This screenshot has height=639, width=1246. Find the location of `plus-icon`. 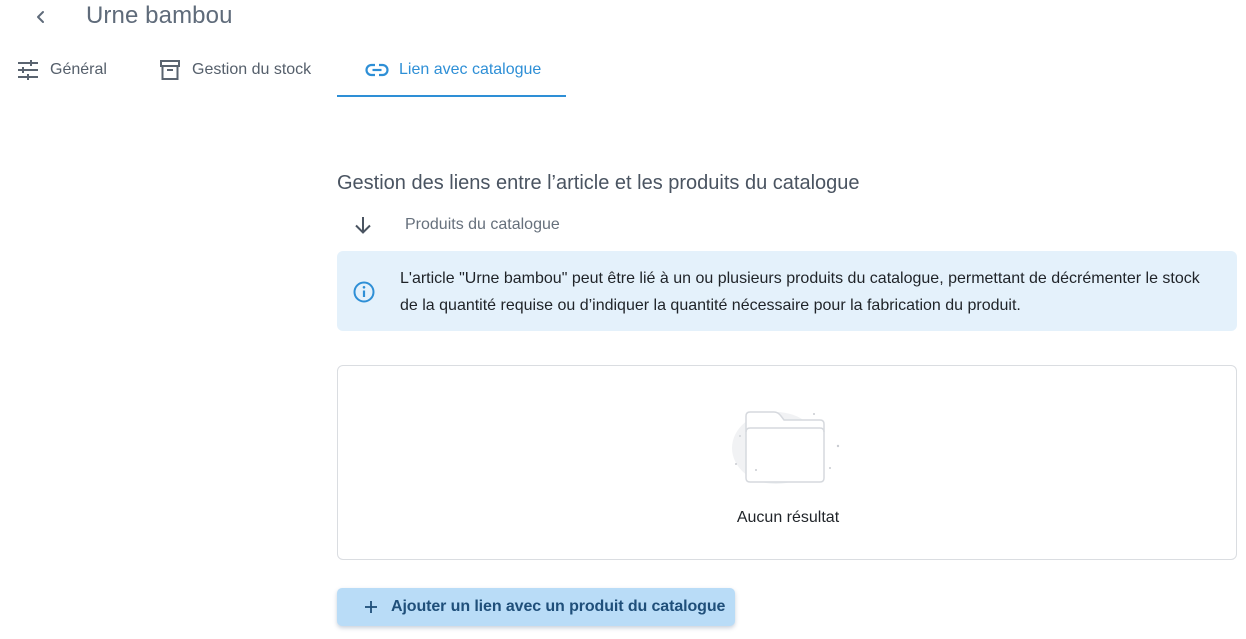

plus-icon is located at coordinates (371, 607).